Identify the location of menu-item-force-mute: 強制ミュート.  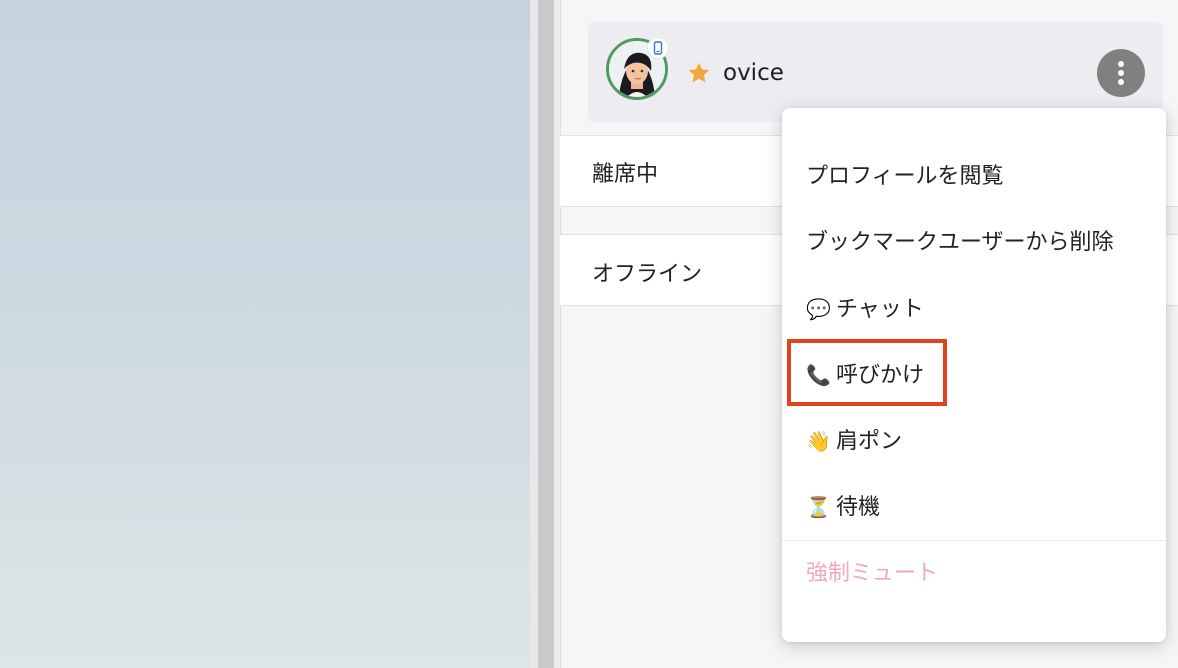
(872, 574).